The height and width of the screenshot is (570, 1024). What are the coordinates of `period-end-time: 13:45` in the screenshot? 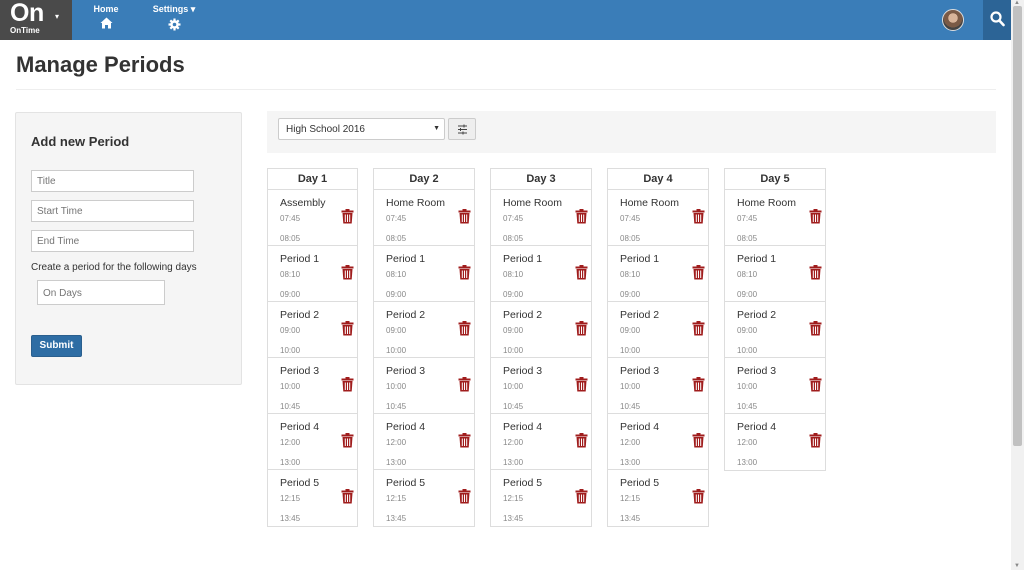 It's located at (396, 518).